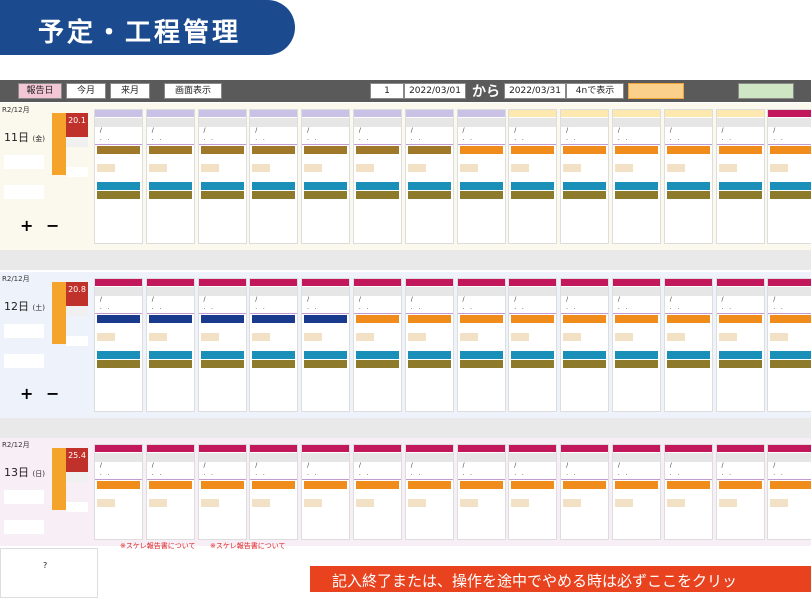  What do you see at coordinates (387, 91) in the screenshot?
I see `count-input: 1` at bounding box center [387, 91].